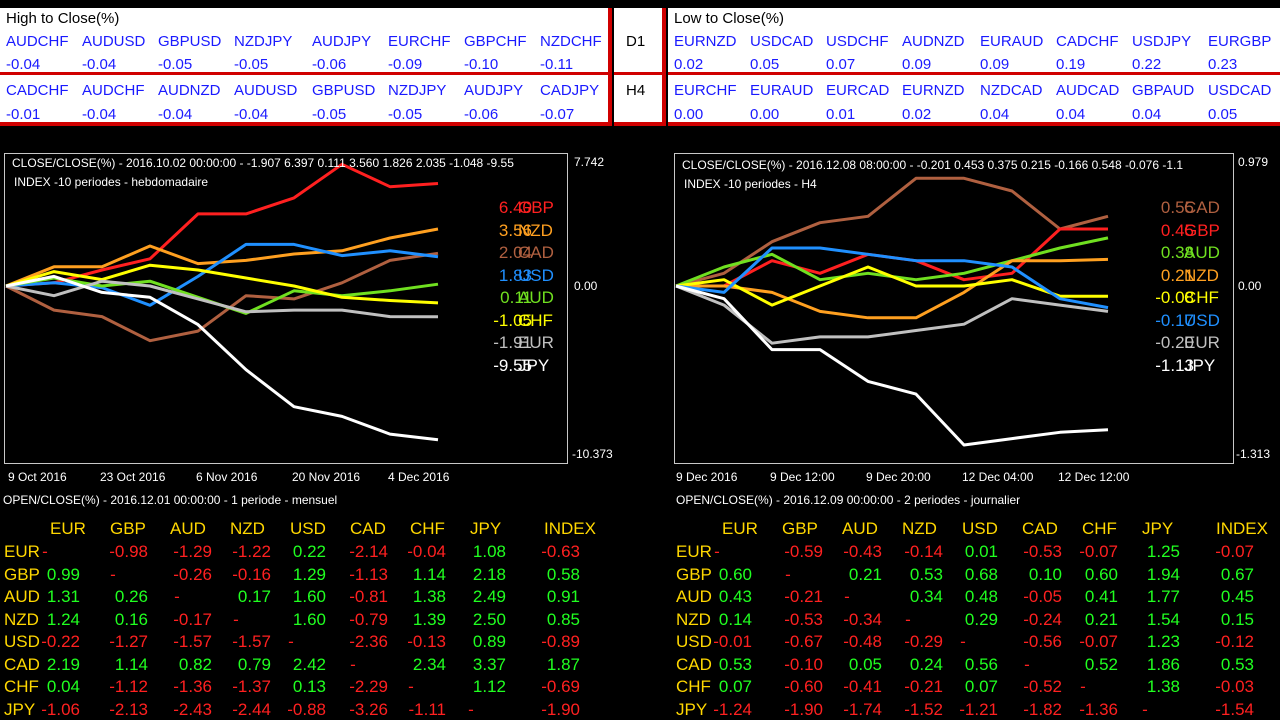  I want to click on x-axis-date-label: 12 Dec 04:00, so click(998, 477).